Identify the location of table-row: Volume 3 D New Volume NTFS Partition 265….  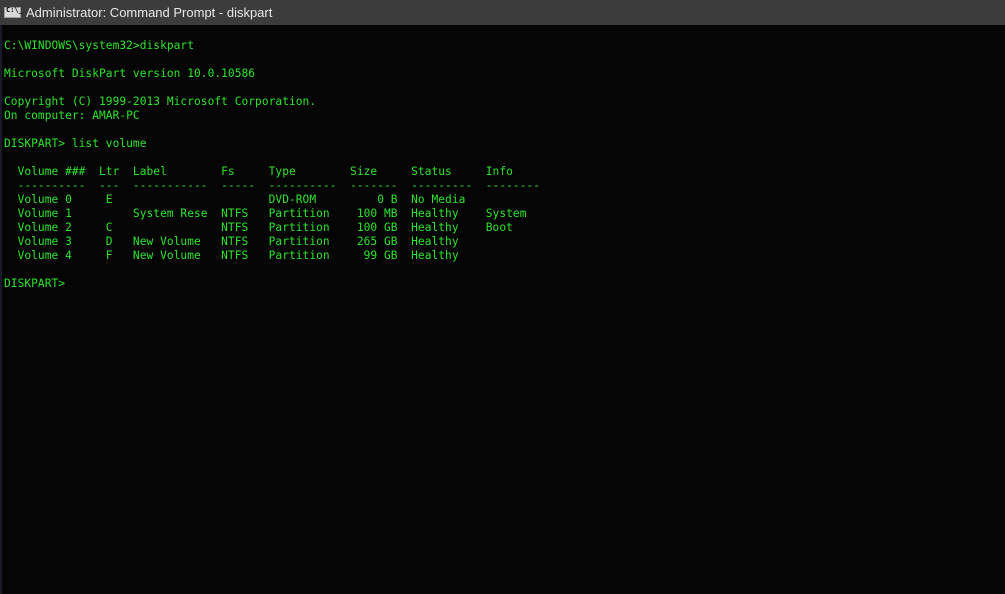
(231, 241).